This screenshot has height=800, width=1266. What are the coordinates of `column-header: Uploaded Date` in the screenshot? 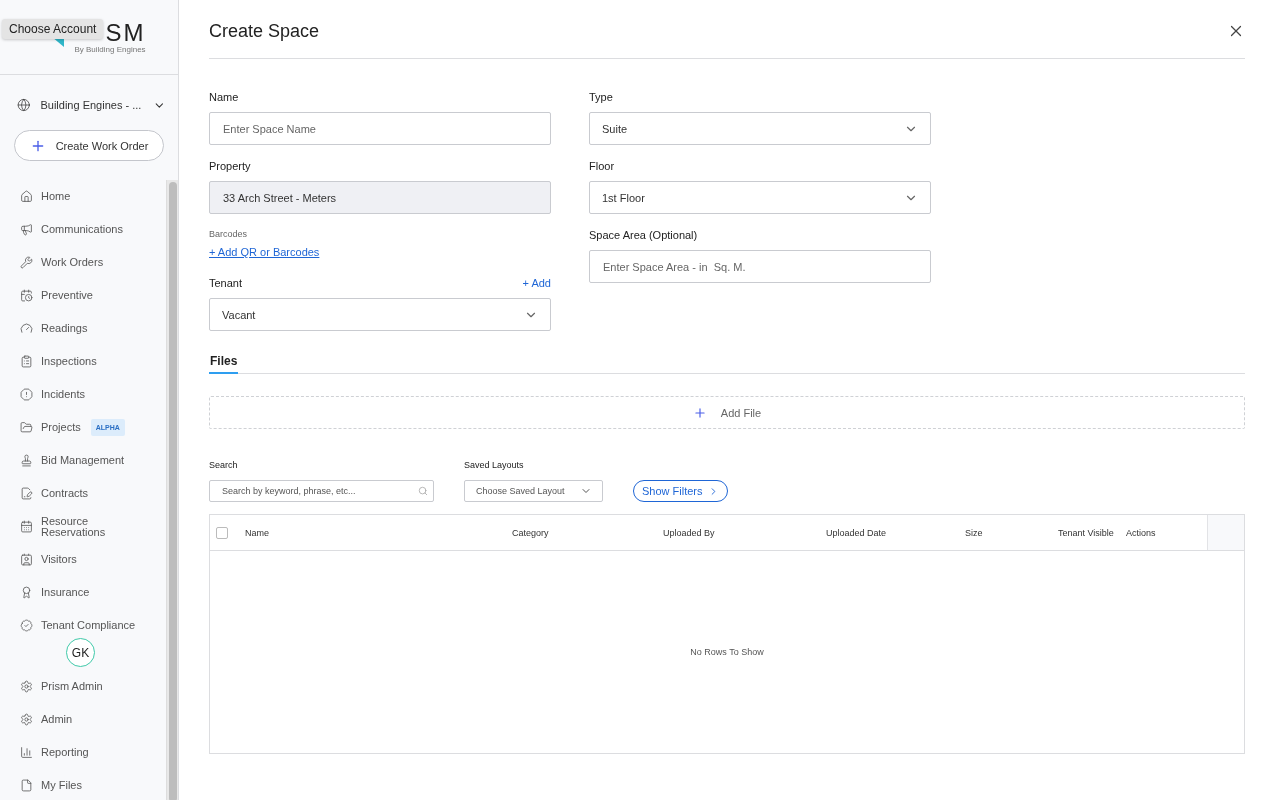 It's located at (895, 532).